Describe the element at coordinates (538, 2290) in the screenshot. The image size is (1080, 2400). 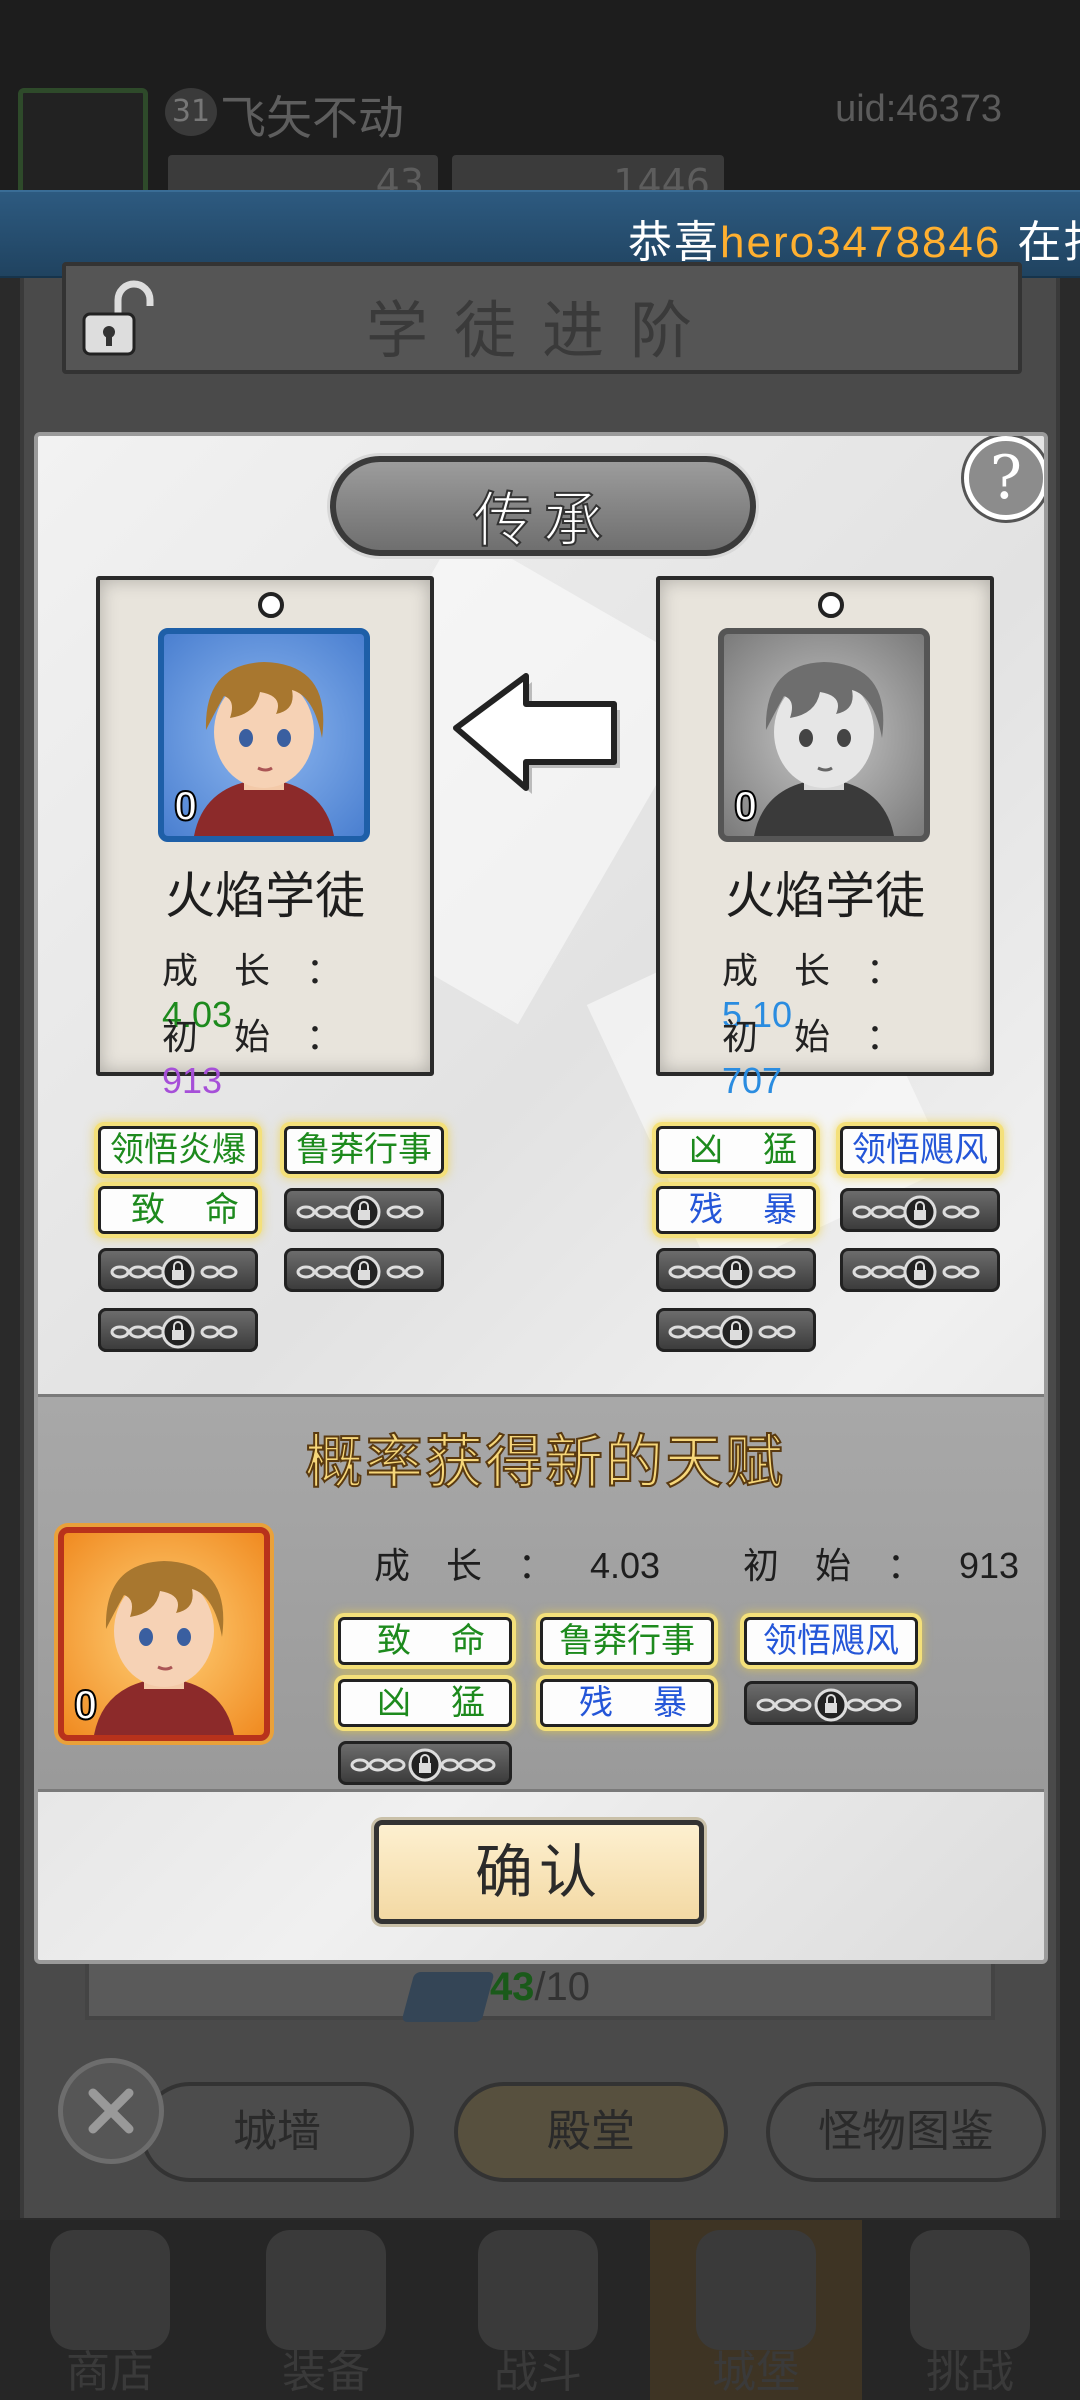
I see `crossed-swords-icon` at that location.